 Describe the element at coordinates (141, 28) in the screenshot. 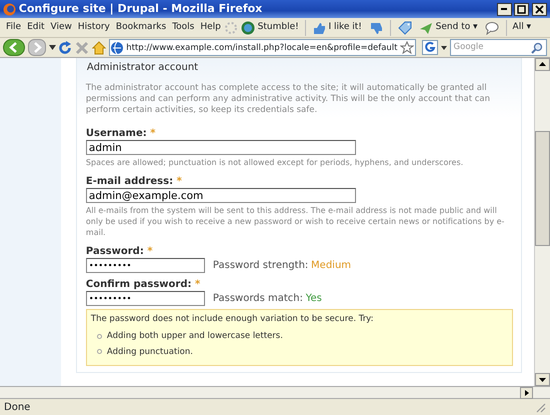

I see `menu-item: Bookmarks` at that location.